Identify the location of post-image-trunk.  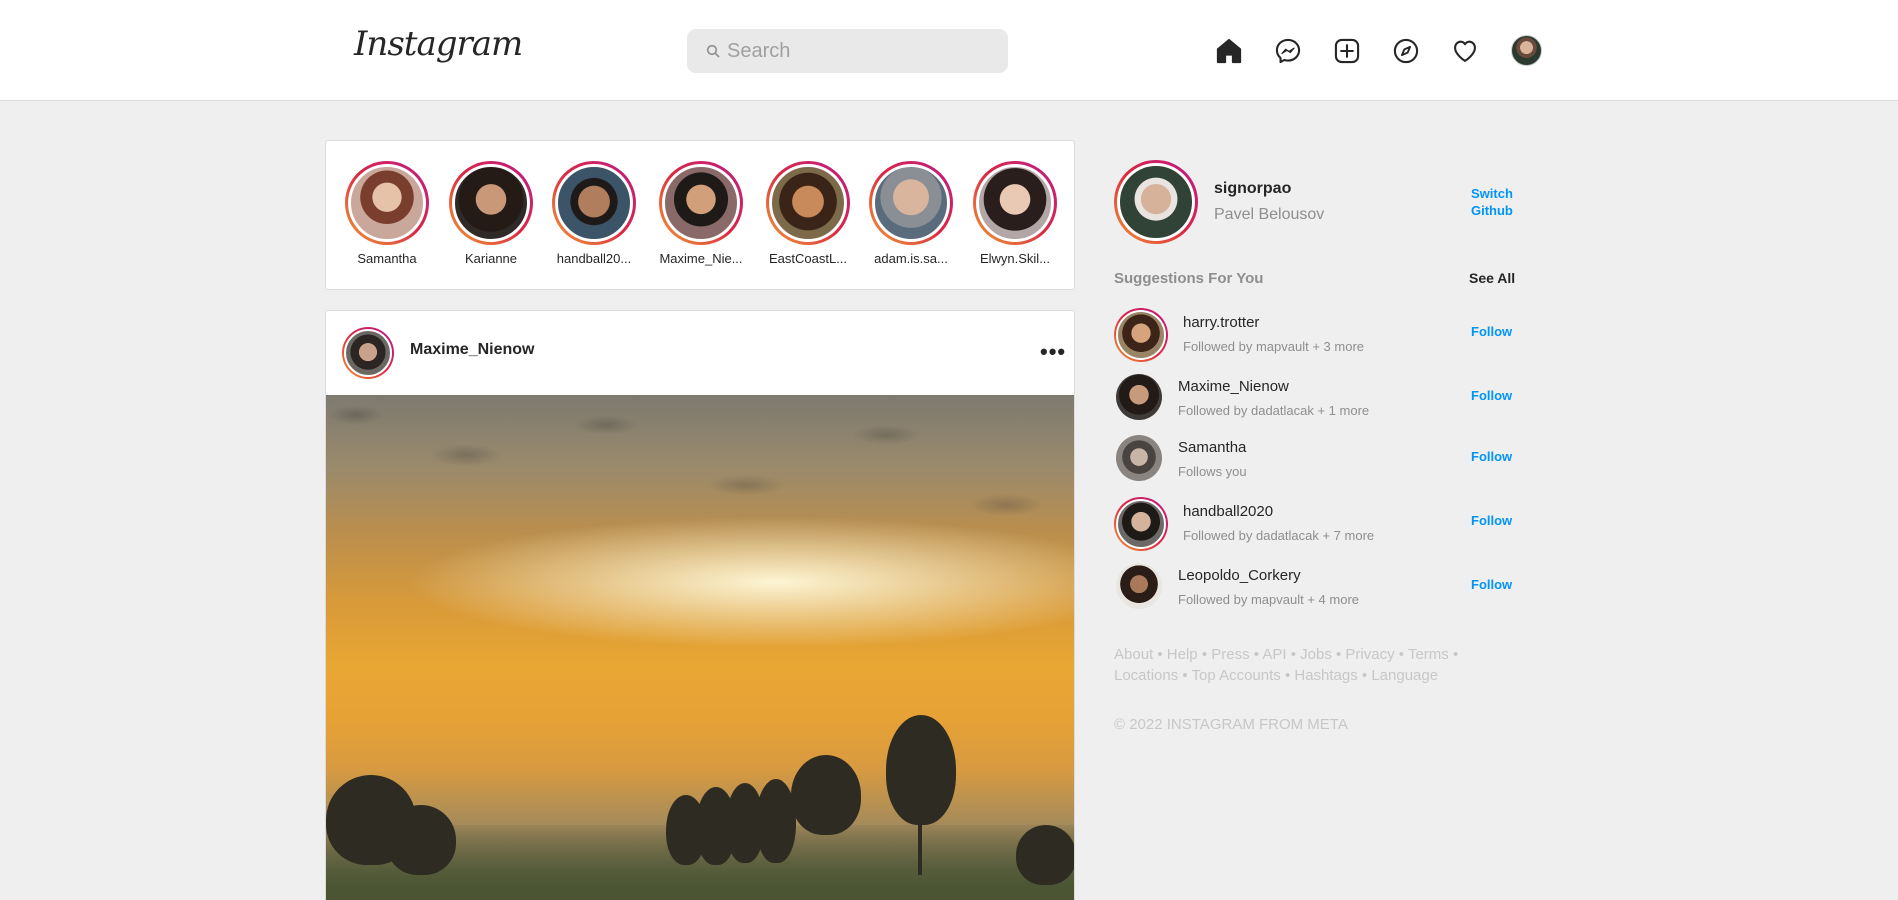
(920, 845).